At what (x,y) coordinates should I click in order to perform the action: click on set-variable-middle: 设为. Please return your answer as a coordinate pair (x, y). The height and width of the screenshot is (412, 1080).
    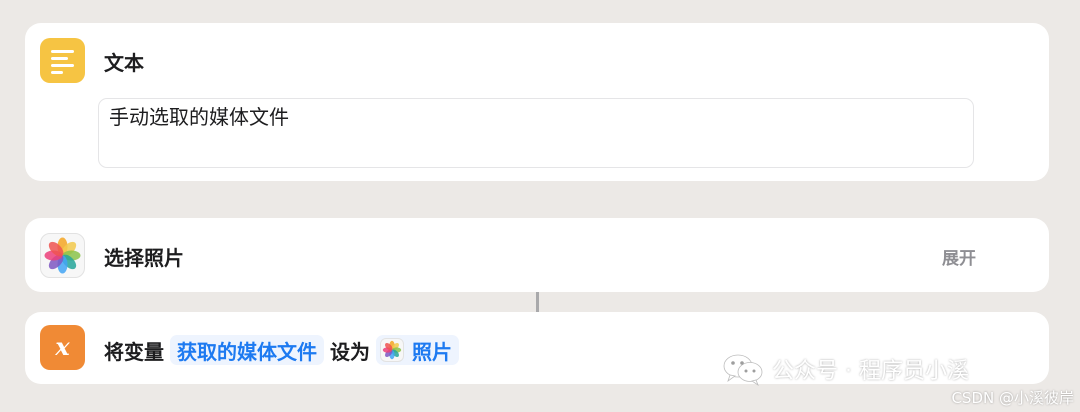
    Looking at the image, I should click on (350, 351).